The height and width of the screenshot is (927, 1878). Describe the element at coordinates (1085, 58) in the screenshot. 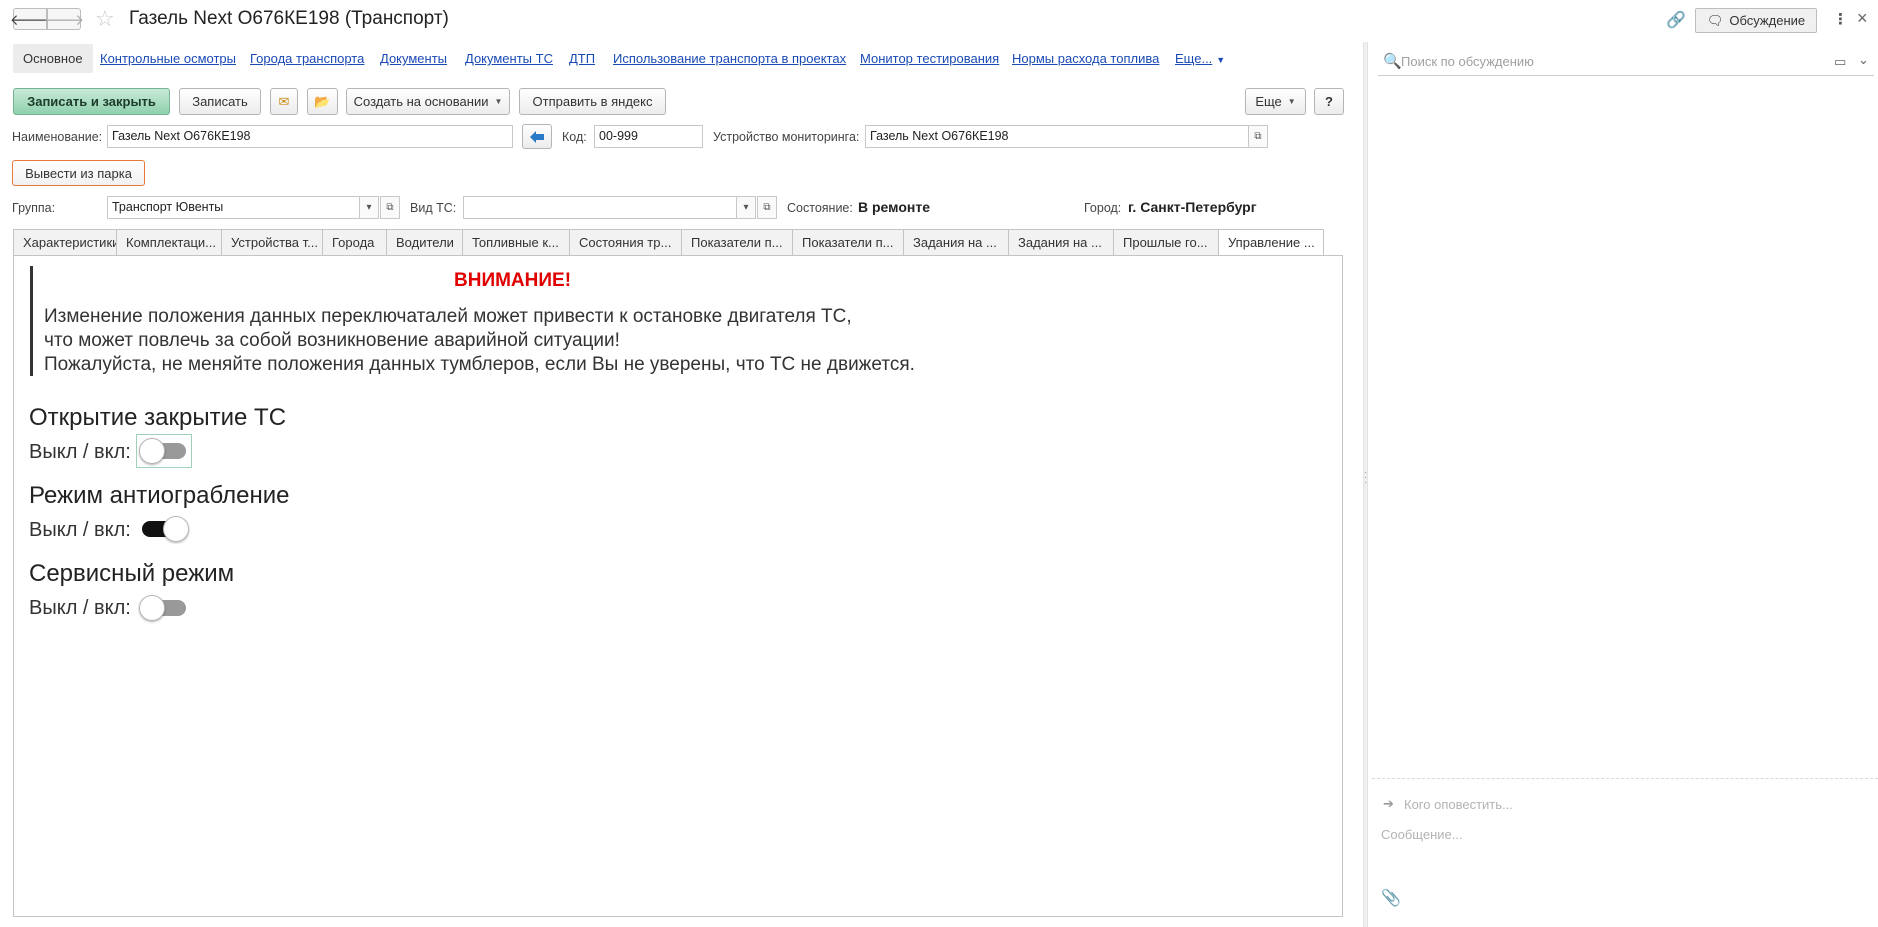

I see `nav-link-fuel-norms: Нормы расхода топлива` at that location.